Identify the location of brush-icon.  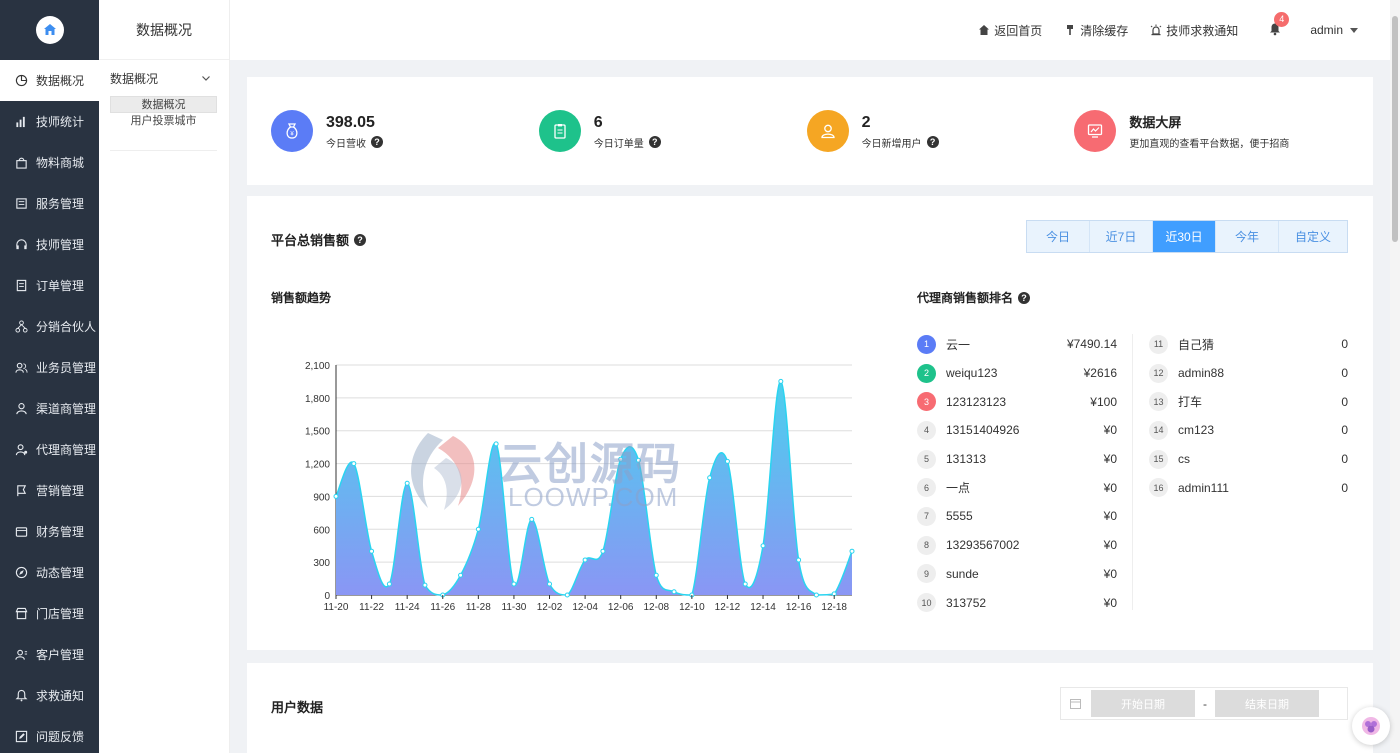
(1070, 30).